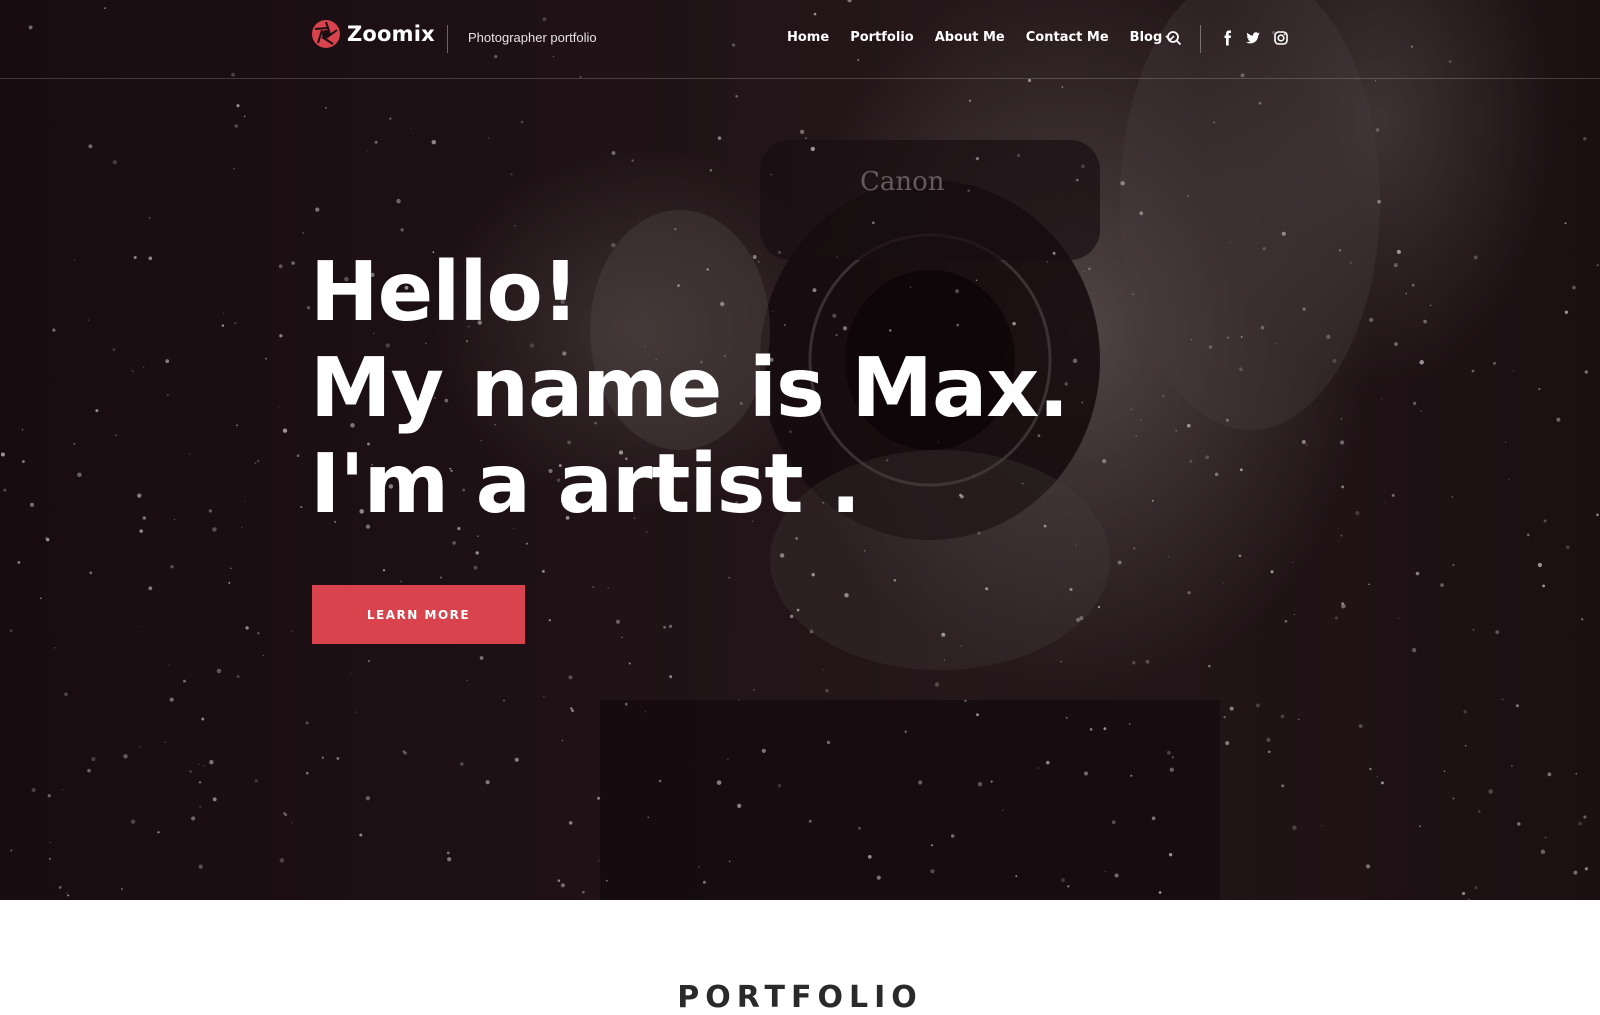 This screenshot has height=1015, width=1600. I want to click on nav-contact-me: Contact Me, so click(1067, 37).